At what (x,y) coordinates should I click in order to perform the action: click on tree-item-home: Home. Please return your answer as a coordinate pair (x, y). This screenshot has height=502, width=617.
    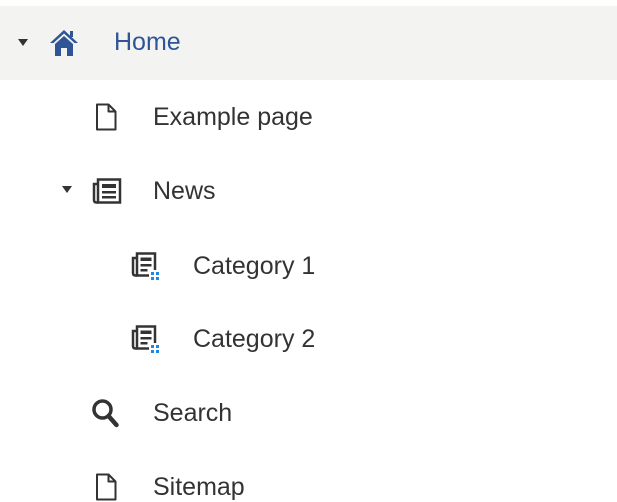
    Looking at the image, I should click on (308, 43).